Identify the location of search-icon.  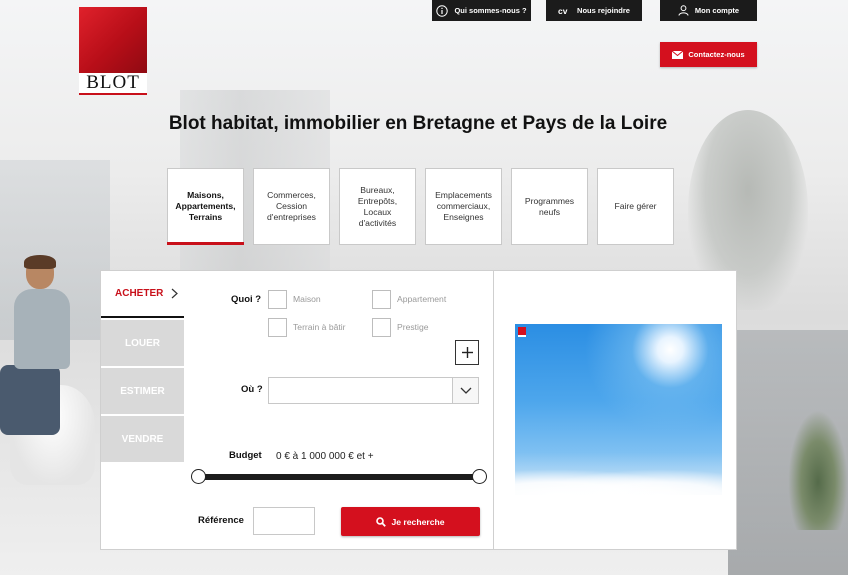
(381, 521).